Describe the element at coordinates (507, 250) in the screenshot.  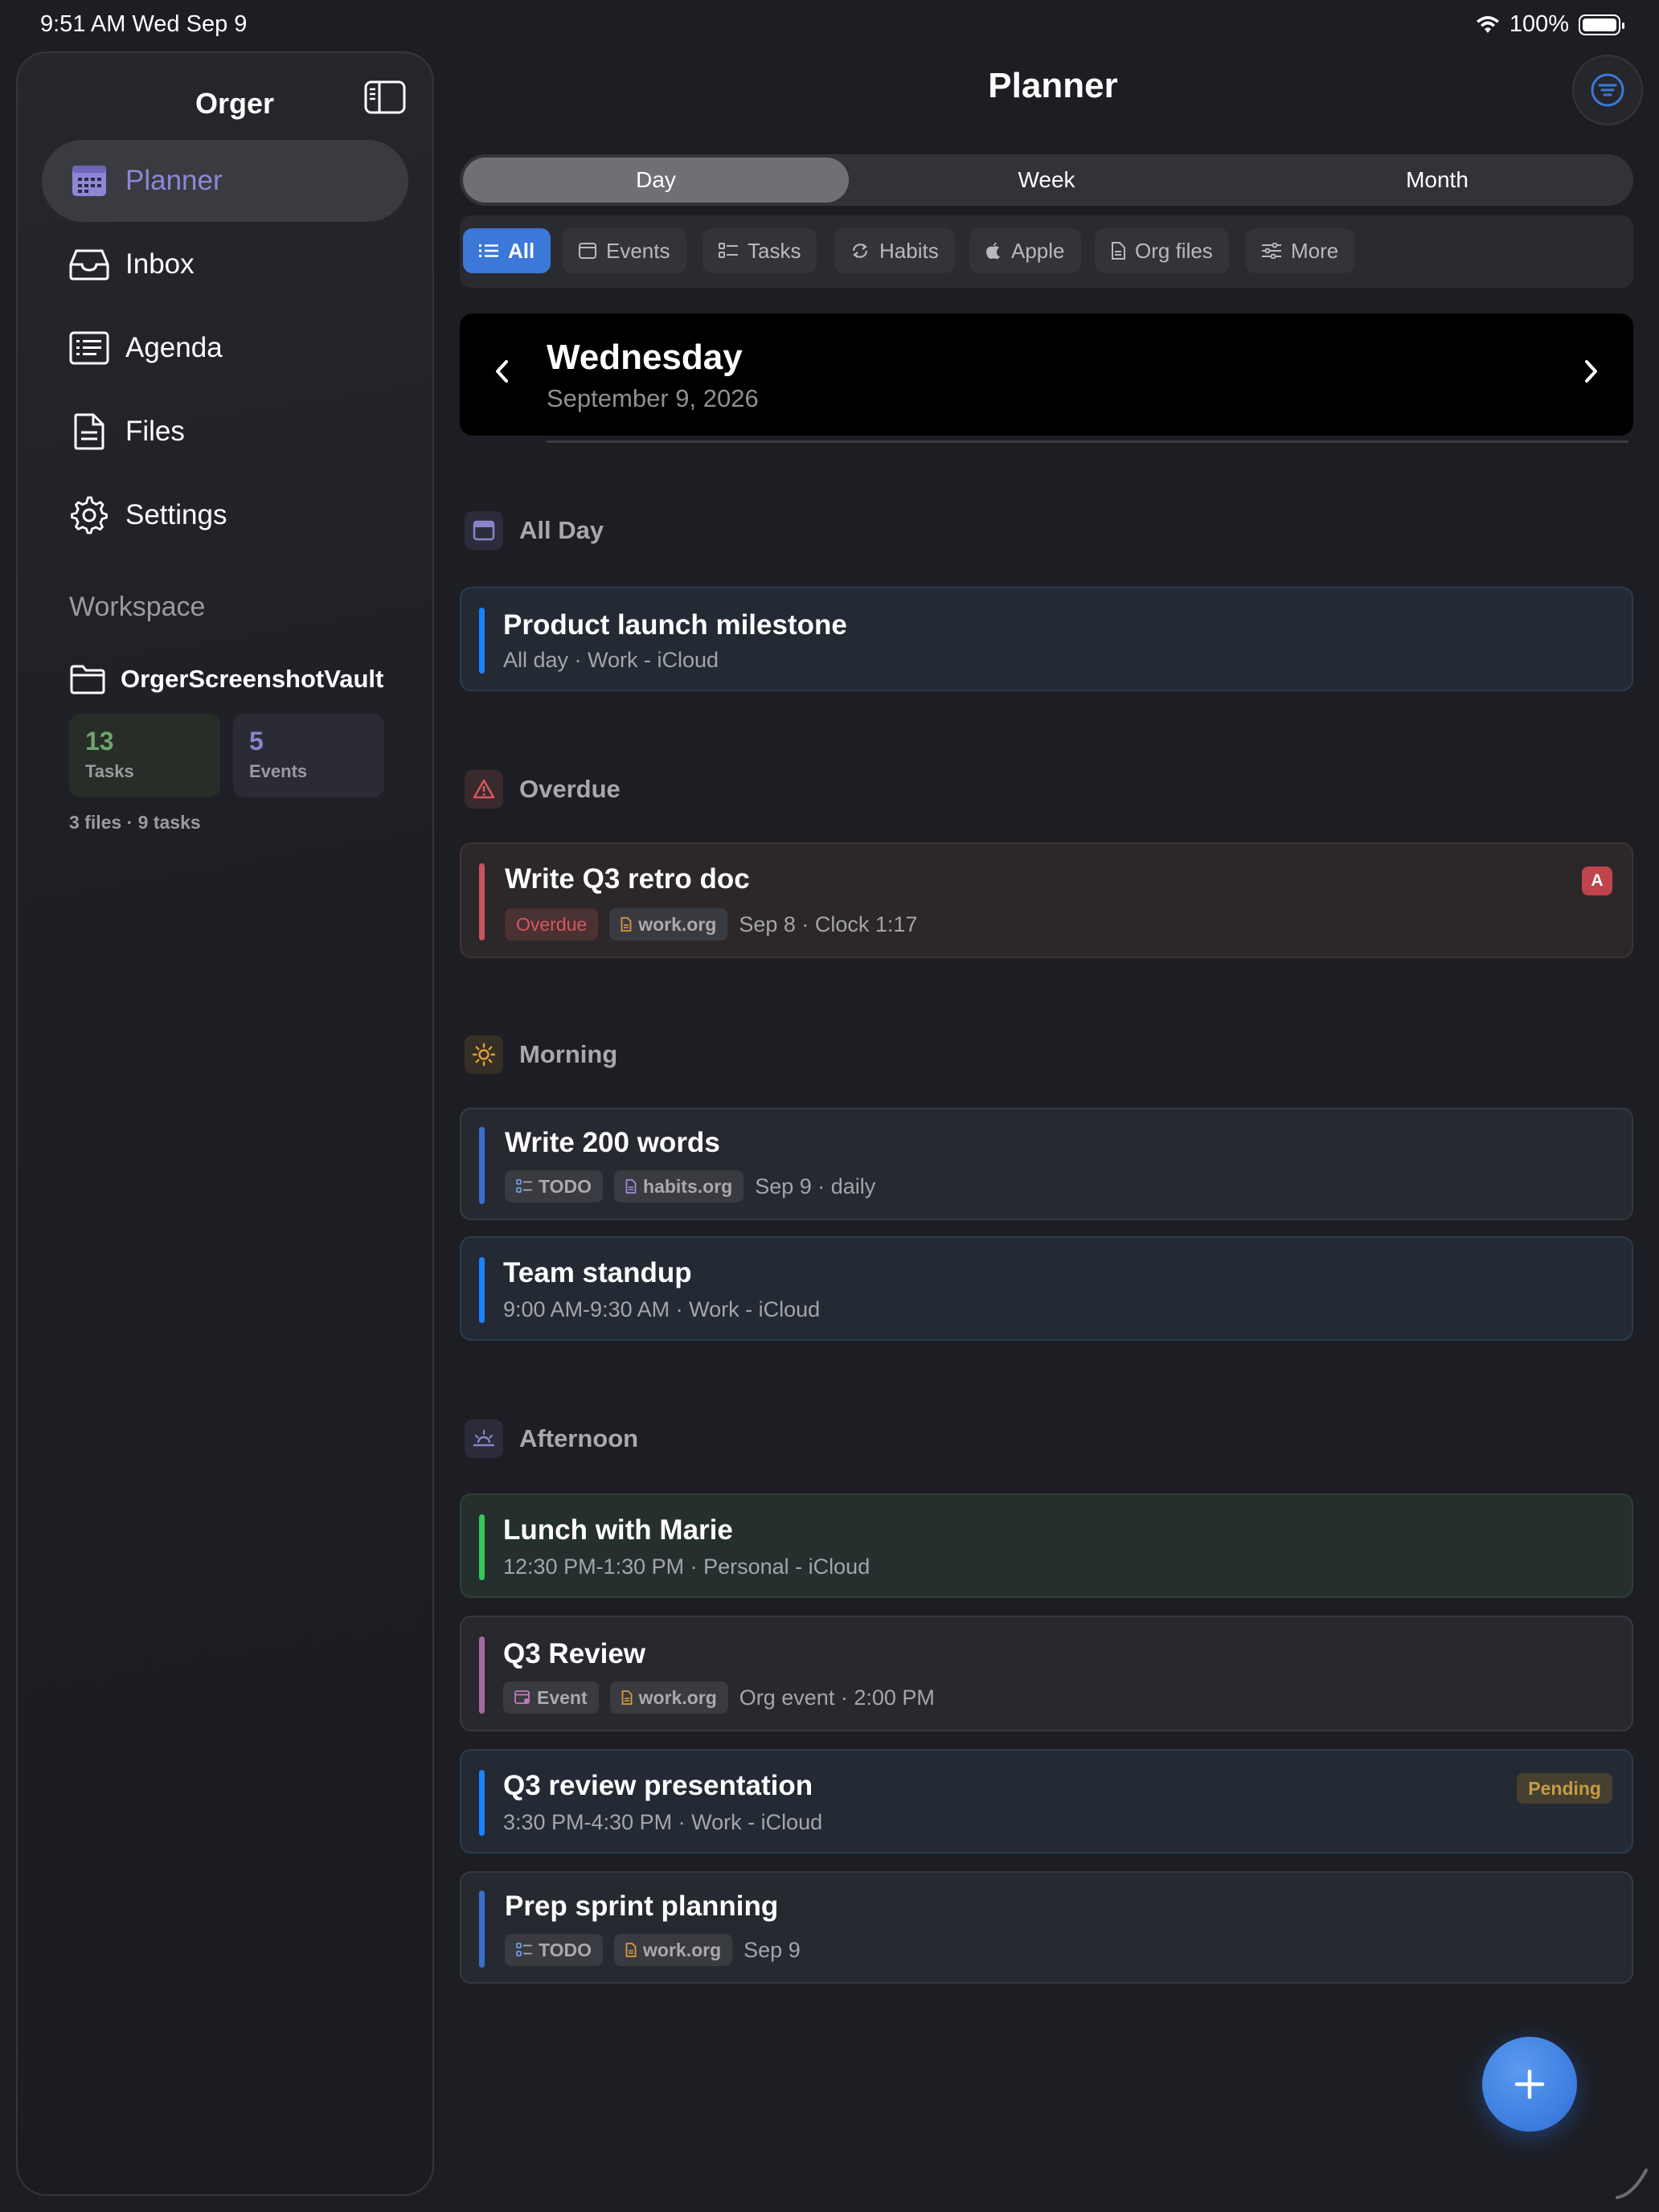
I see `chip-all: All` at that location.